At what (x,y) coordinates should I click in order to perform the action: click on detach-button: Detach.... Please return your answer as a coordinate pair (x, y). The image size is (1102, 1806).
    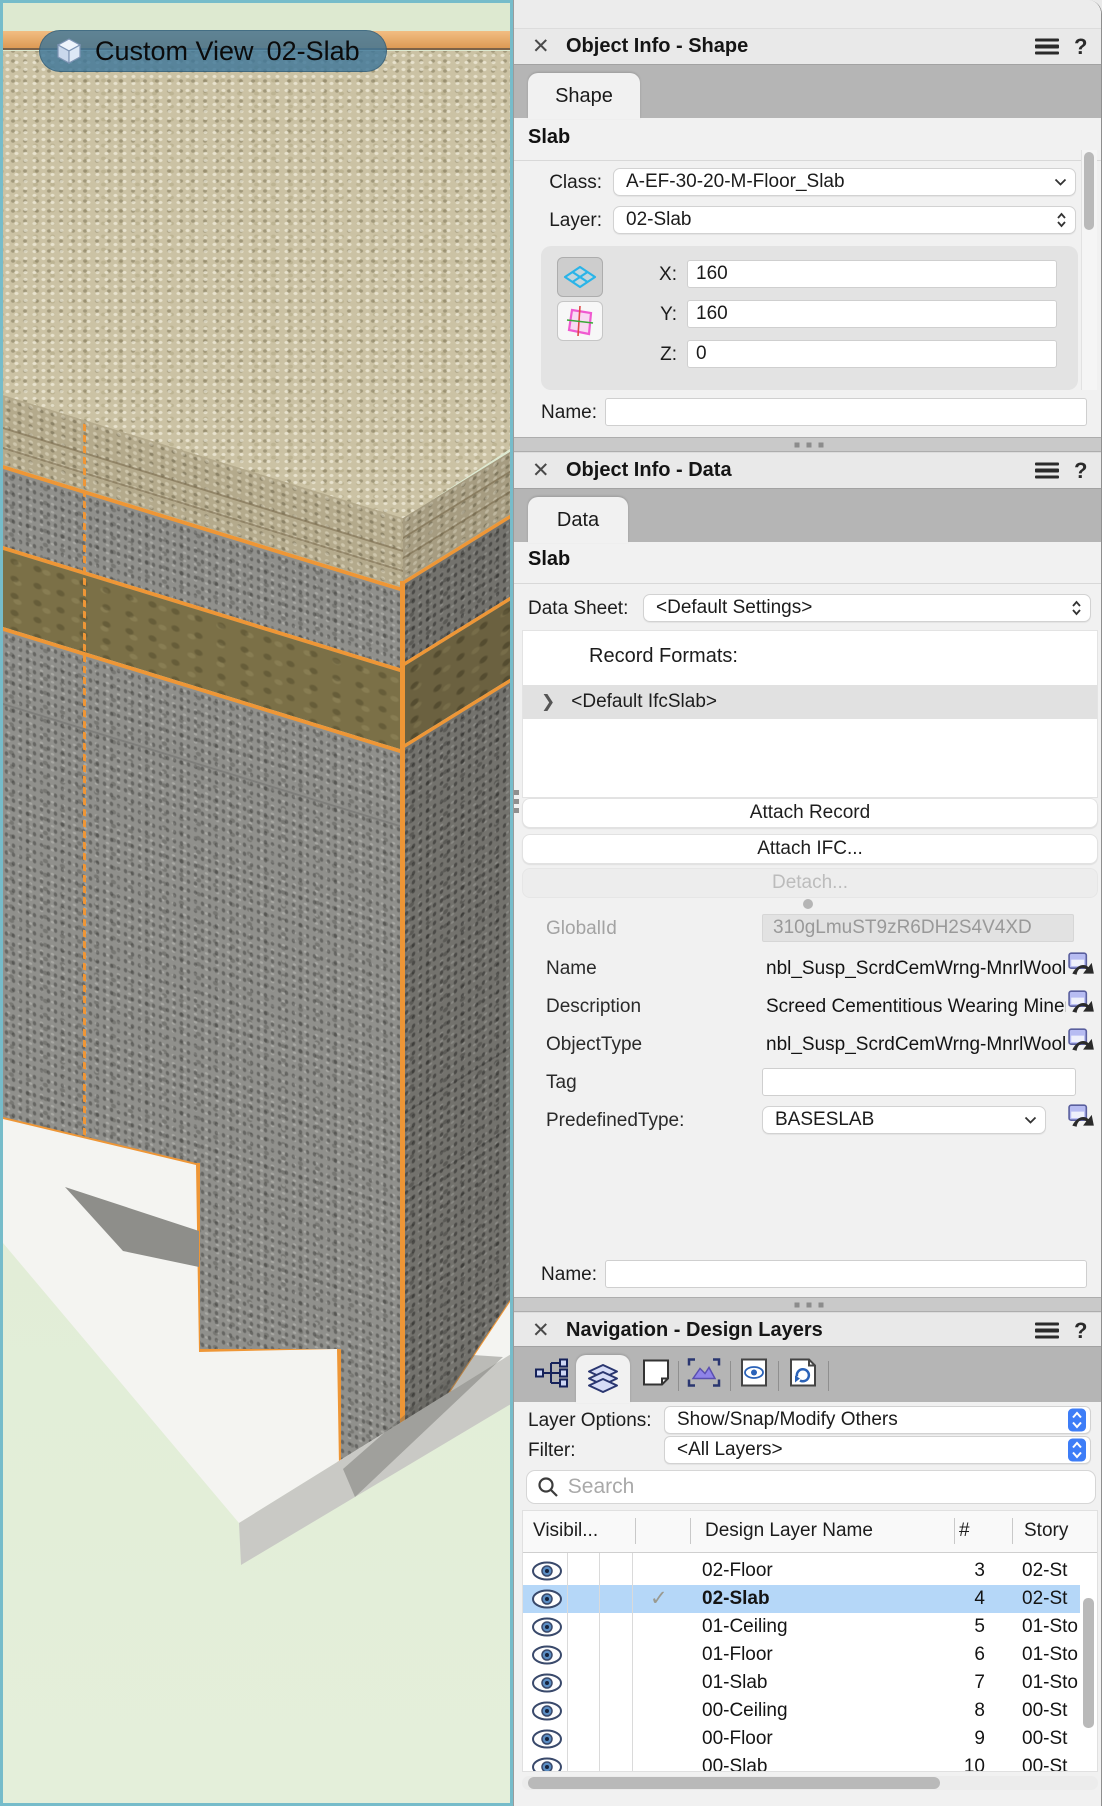
    Looking at the image, I should click on (810, 883).